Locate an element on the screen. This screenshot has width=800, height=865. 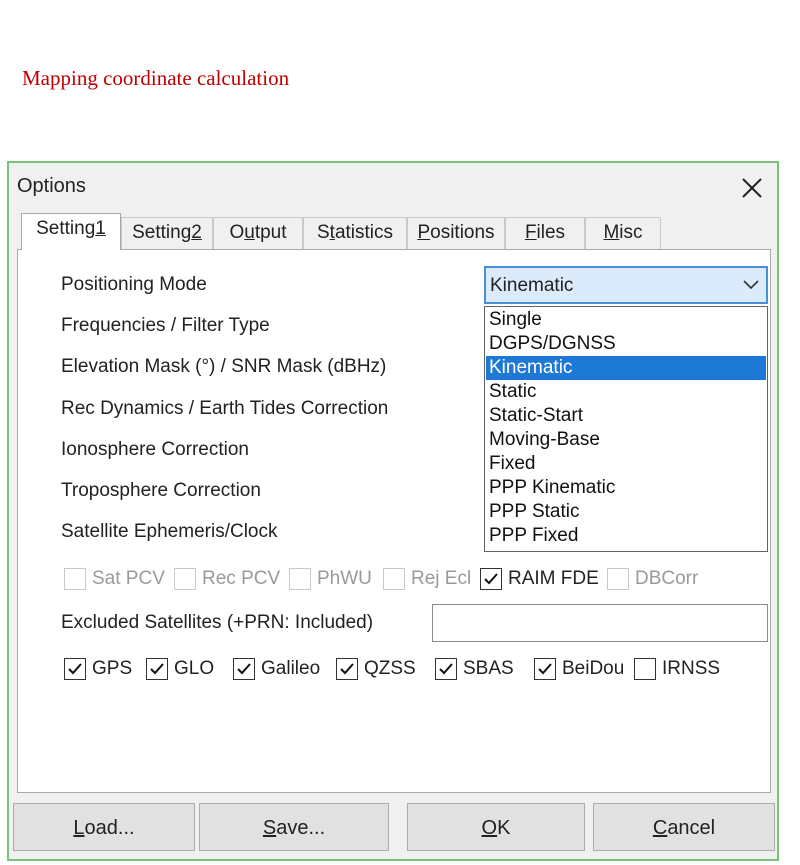
frequencies-label: Frequencies / Filter Type is located at coordinates (165, 325).